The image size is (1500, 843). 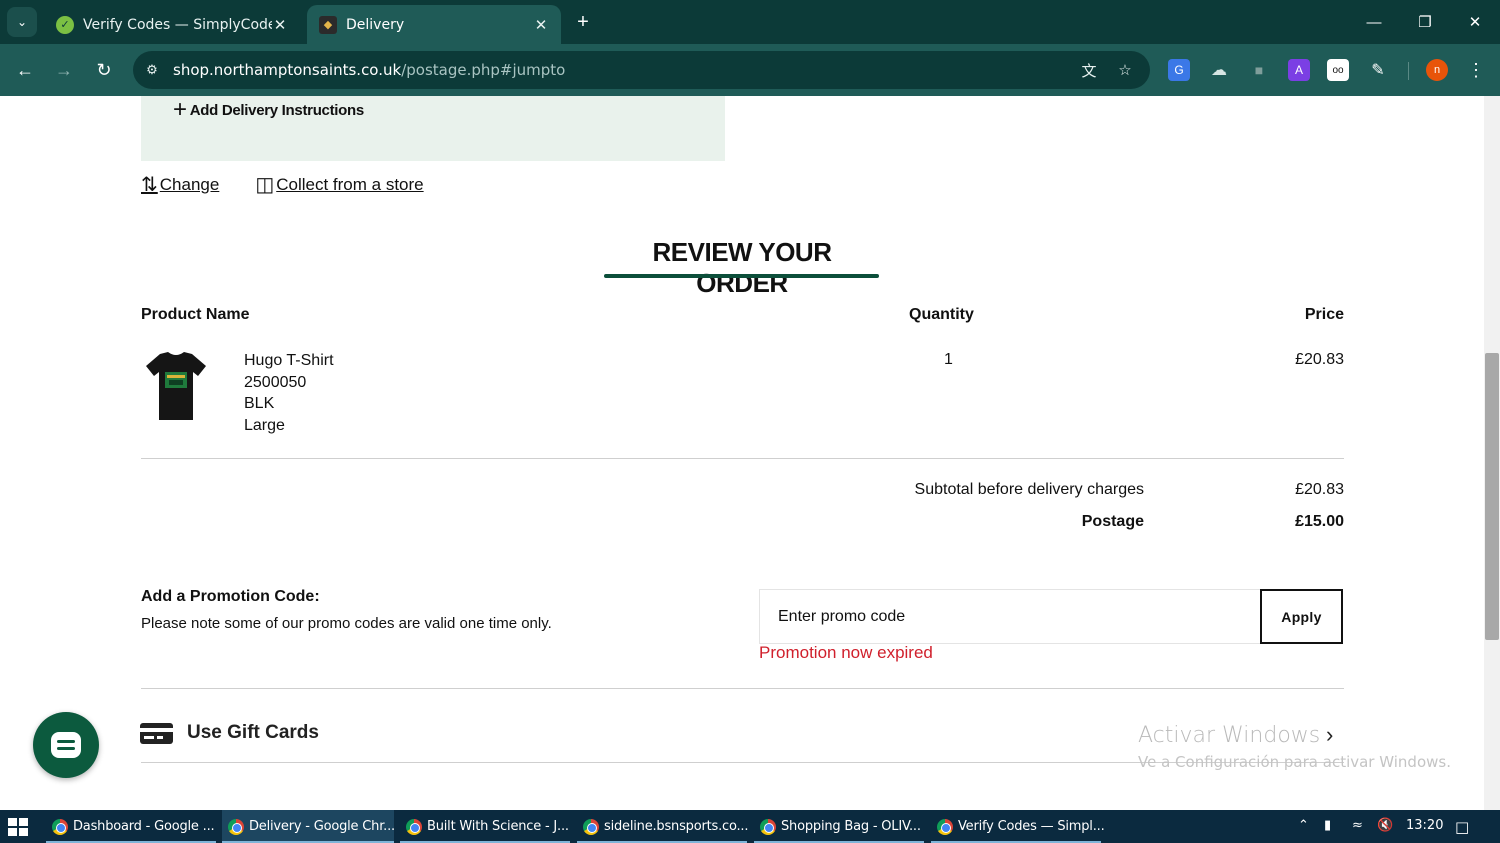 What do you see at coordinates (1374, 22) in the screenshot?
I see `minimize-icon: —` at bounding box center [1374, 22].